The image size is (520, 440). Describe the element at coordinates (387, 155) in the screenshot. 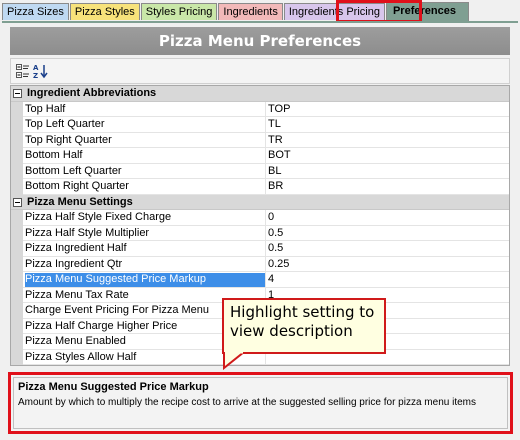

I see `property-value: BOT` at that location.